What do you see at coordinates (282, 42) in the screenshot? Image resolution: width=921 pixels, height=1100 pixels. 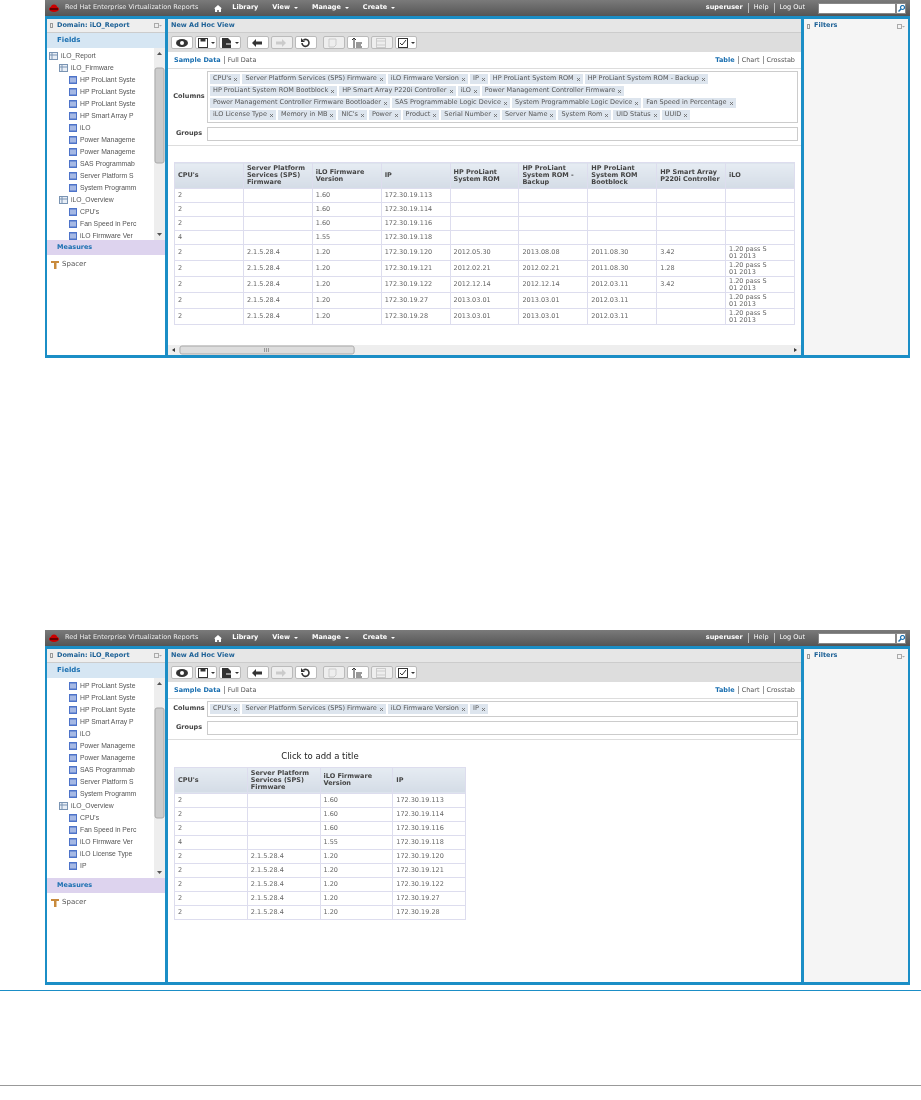 I see `redo-arrow-icon` at bounding box center [282, 42].